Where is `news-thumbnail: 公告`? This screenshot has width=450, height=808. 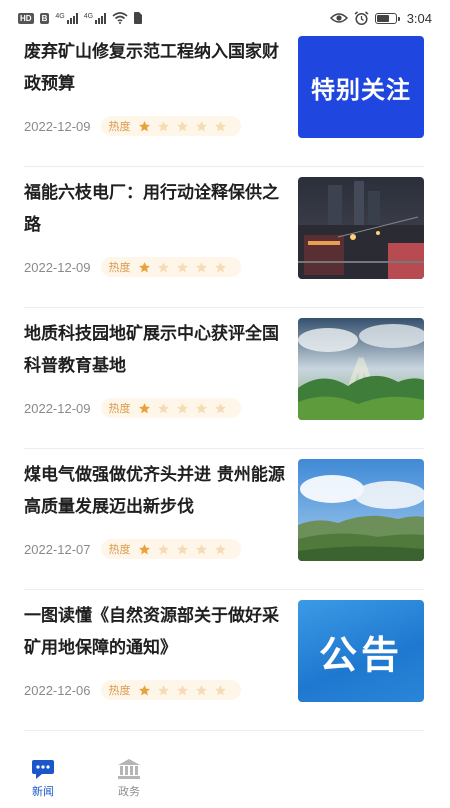 news-thumbnail: 公告 is located at coordinates (361, 651).